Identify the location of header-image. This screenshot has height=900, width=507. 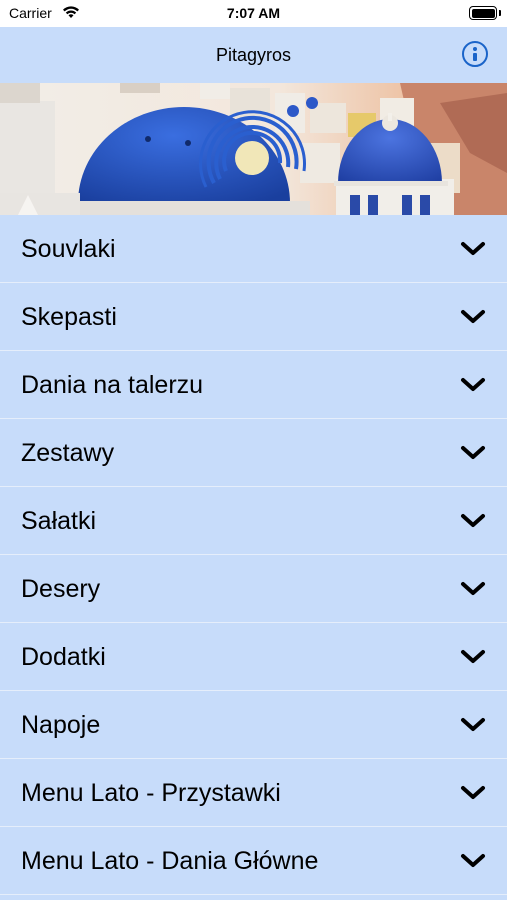
(253, 149).